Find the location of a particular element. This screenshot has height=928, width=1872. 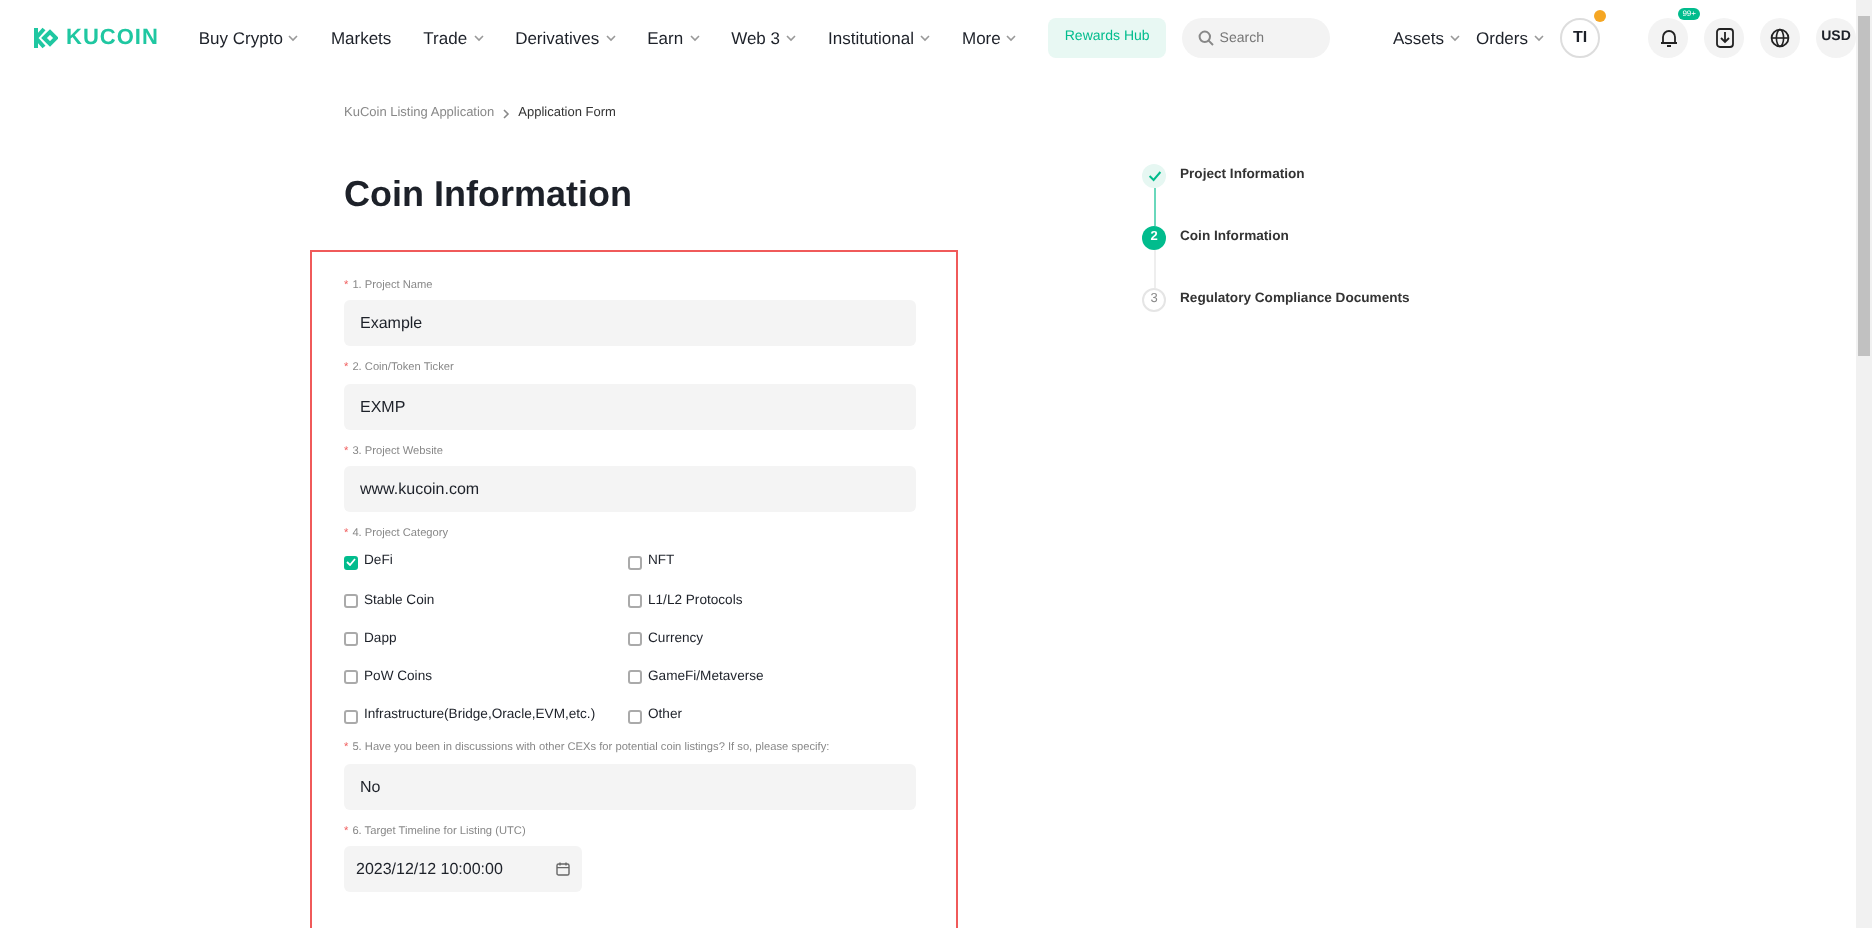

nav-menu-item: Trade is located at coordinates (453, 38).